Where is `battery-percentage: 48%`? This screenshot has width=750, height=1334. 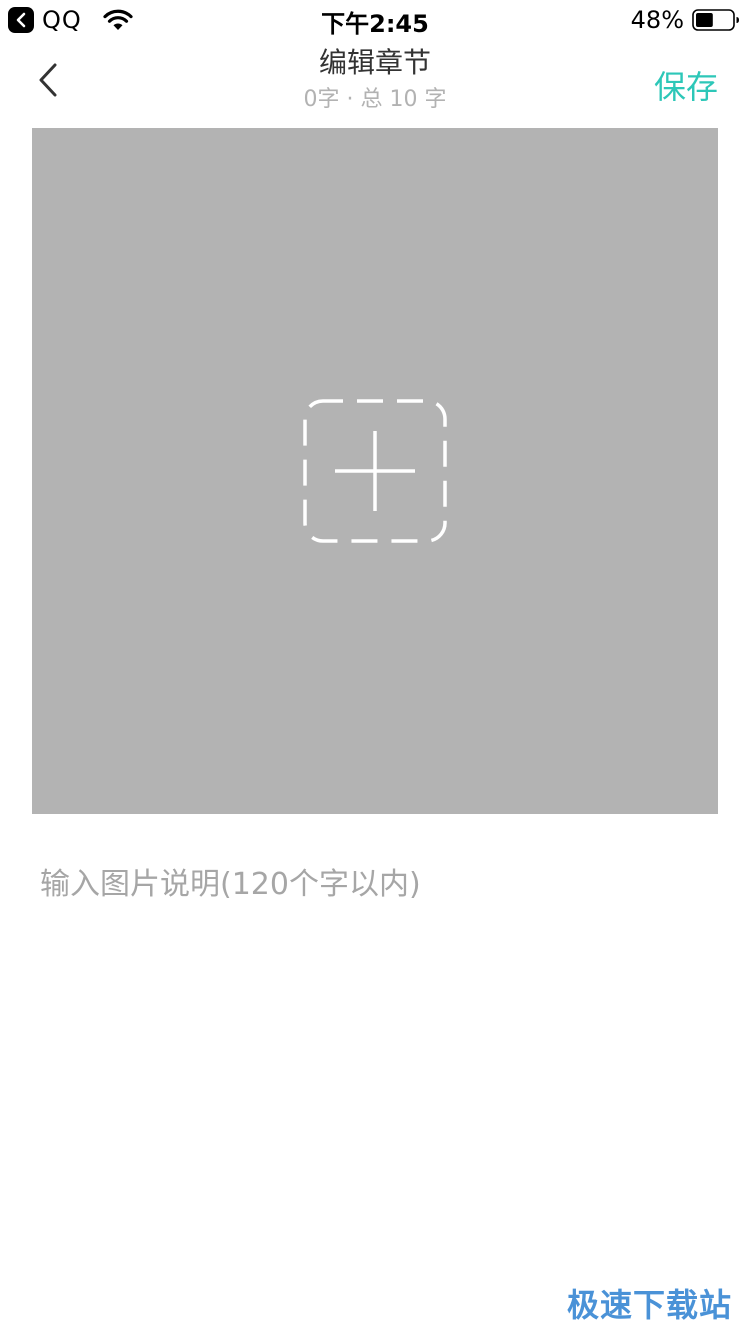
battery-percentage: 48% is located at coordinates (657, 20).